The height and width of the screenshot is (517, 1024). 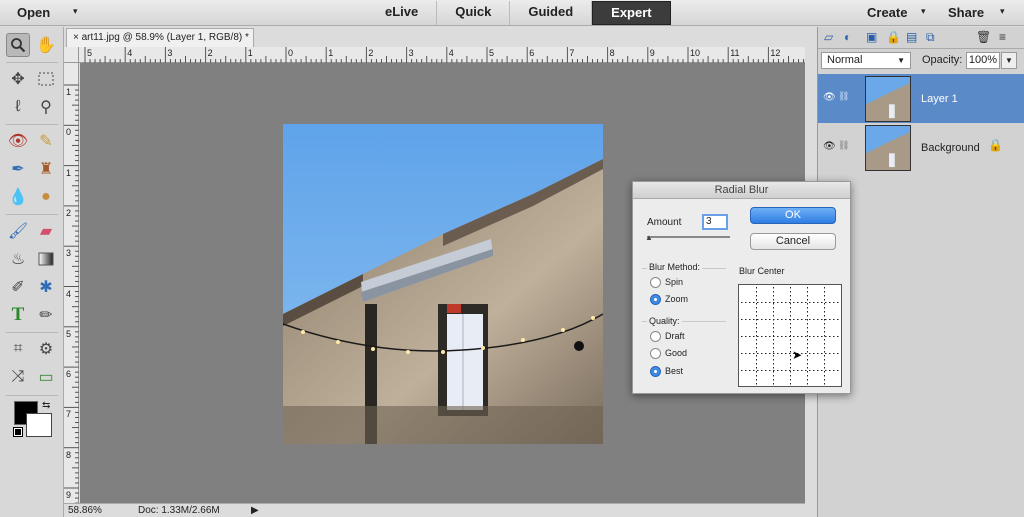 I want to click on ruler-number: 9, so click(x=69, y=495).